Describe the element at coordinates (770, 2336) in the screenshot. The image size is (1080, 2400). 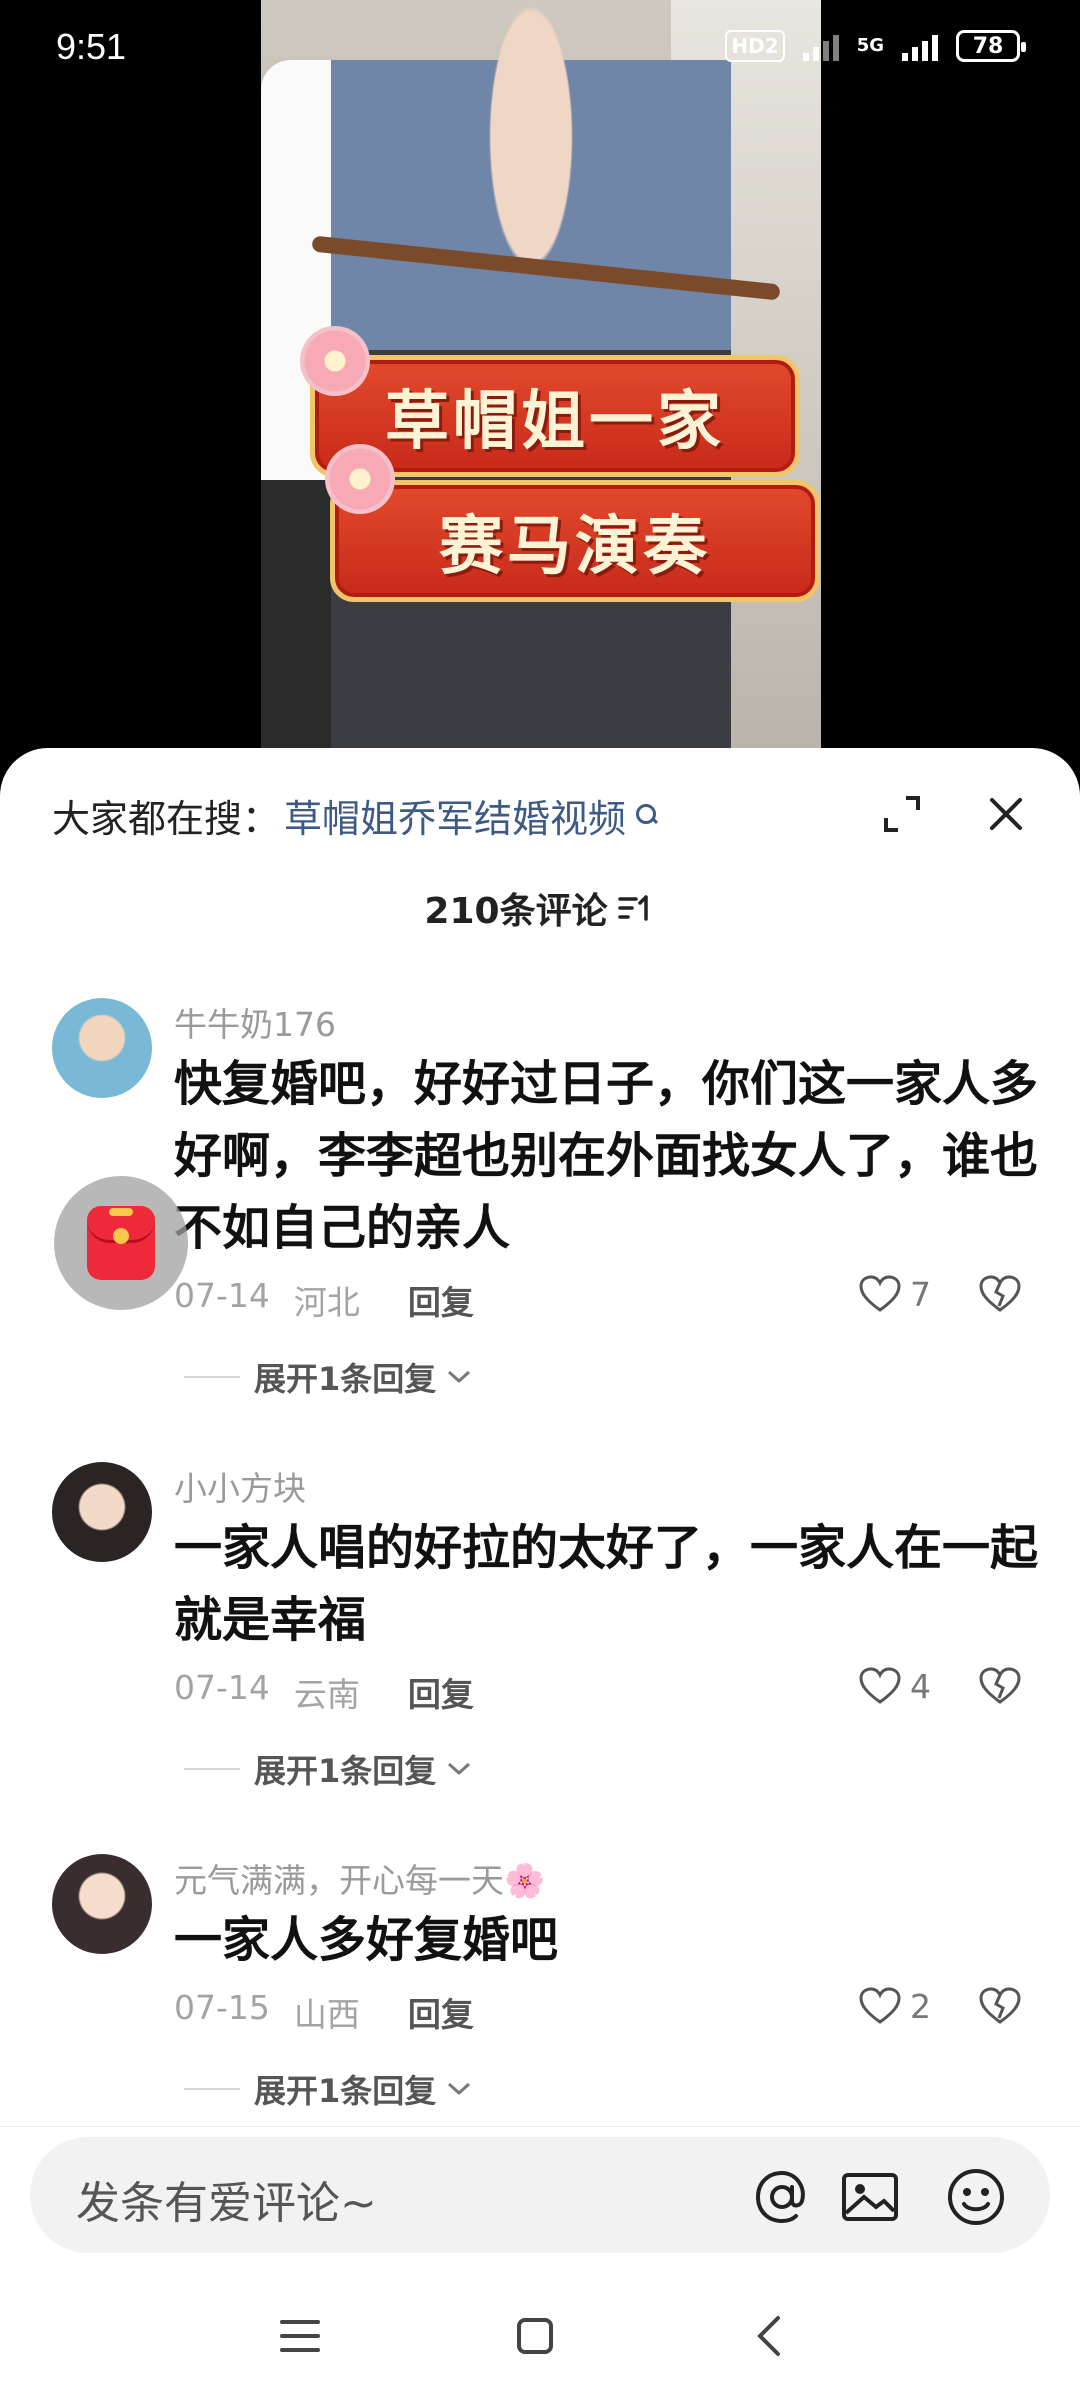
I see `back-icon` at that location.